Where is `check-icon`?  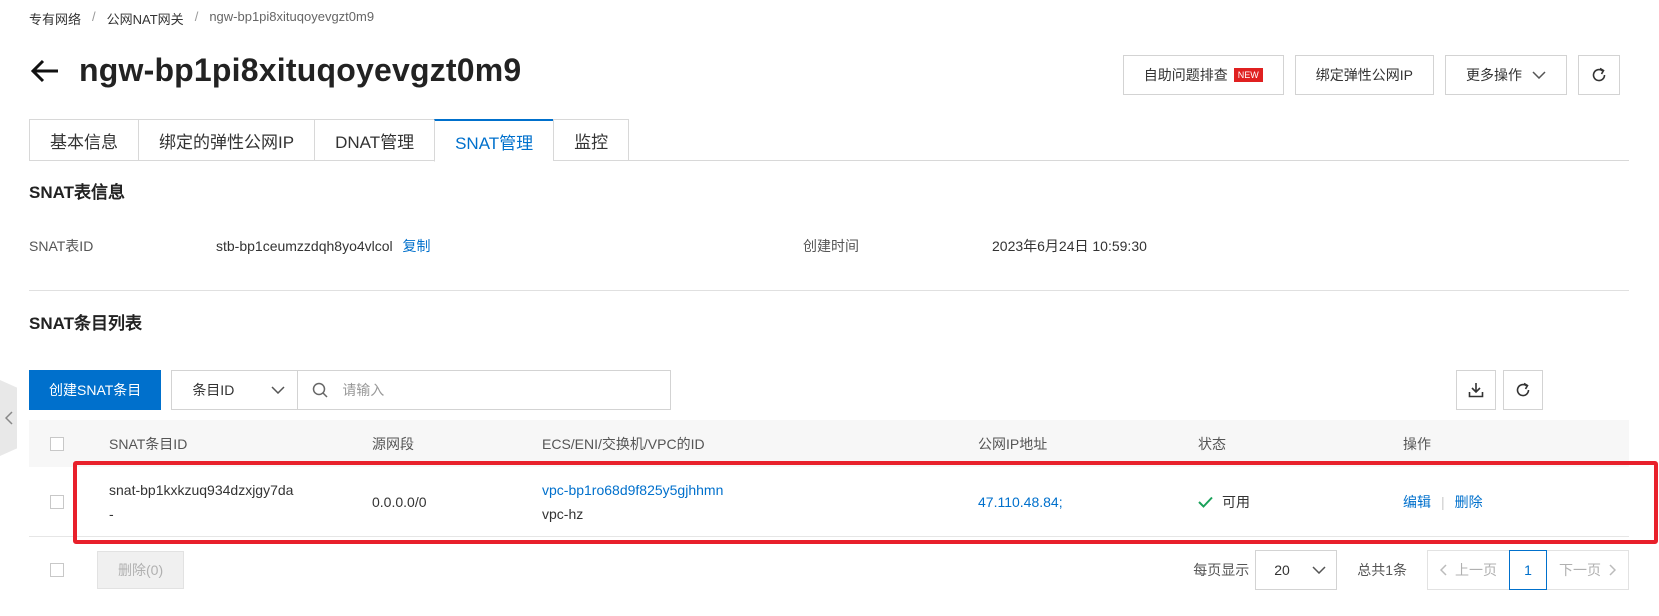
check-icon is located at coordinates (1205, 502).